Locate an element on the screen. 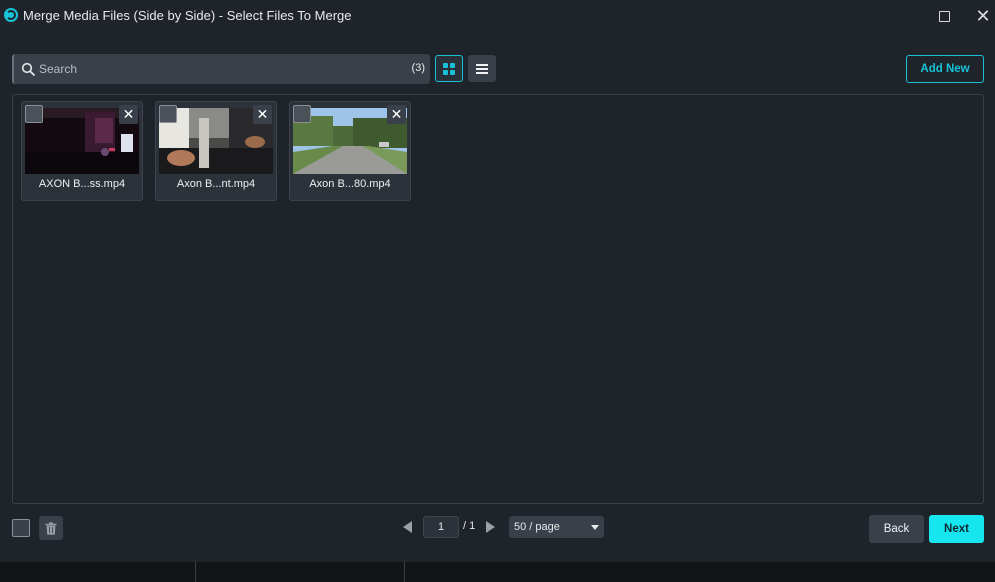 The height and width of the screenshot is (582, 995). media-card: ✕ Axon B...nt.mp4 is located at coordinates (216, 151).